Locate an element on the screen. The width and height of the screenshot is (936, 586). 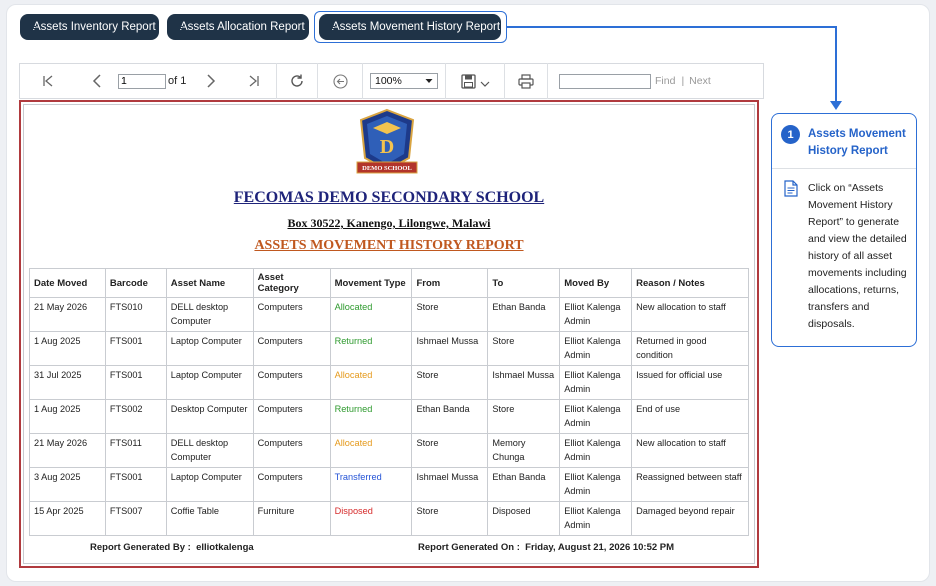
cell-to: Disposed is located at coordinates (524, 518).